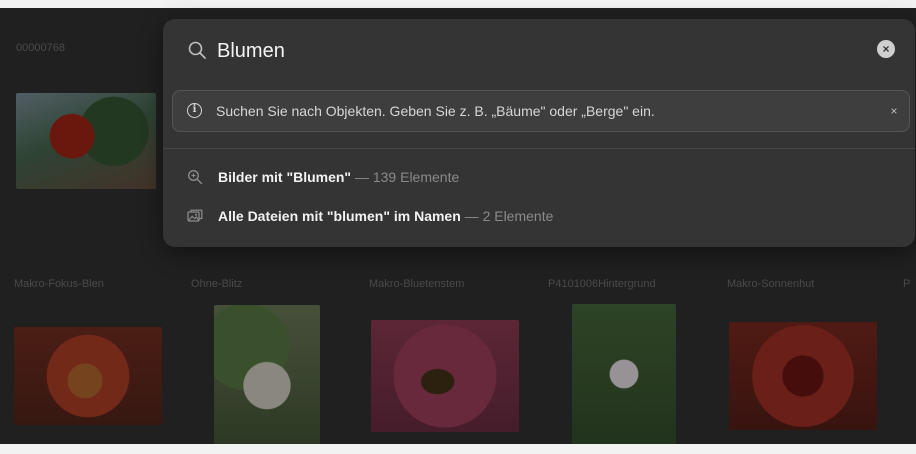 The image size is (916, 454). Describe the element at coordinates (217, 284) in the screenshot. I see `thumbnail-label: Ohne-Blitz` at that location.